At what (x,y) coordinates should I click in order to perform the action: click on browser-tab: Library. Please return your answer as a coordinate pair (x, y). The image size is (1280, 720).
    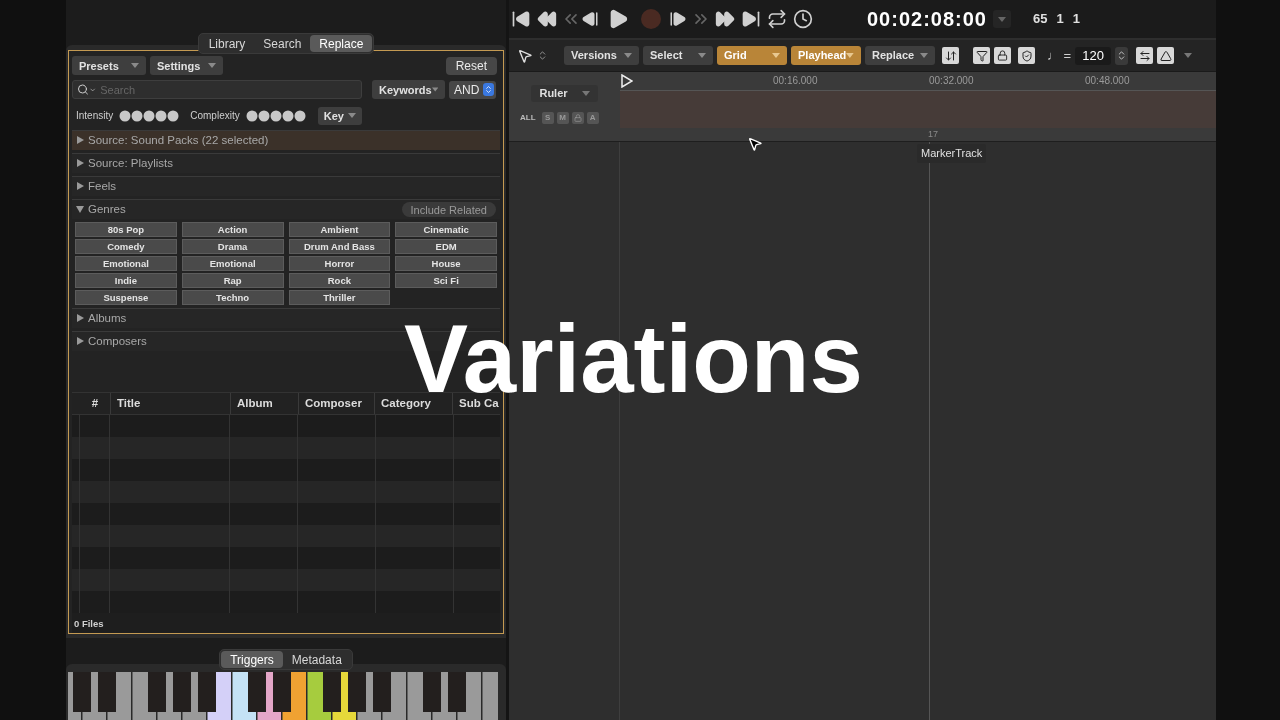
    Looking at the image, I should click on (227, 43).